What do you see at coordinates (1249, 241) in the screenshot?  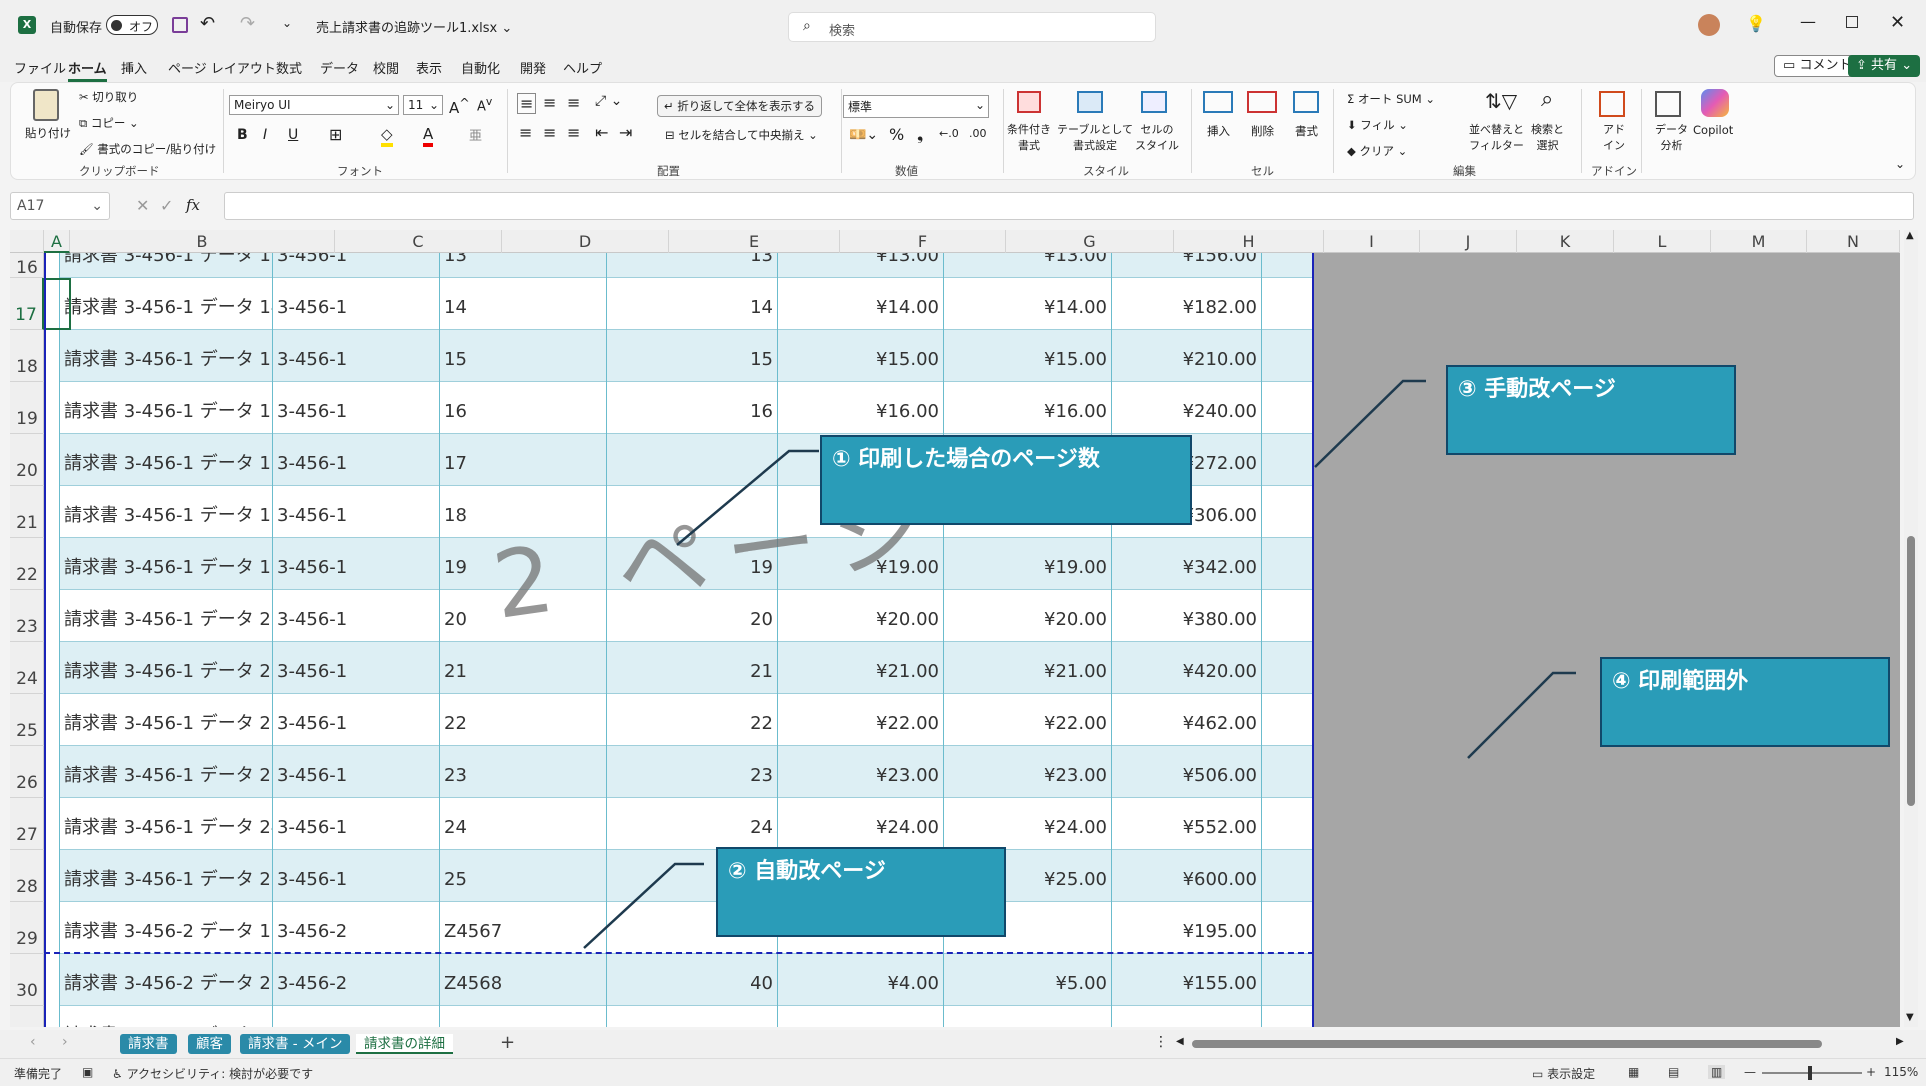 I see `column-header: H` at bounding box center [1249, 241].